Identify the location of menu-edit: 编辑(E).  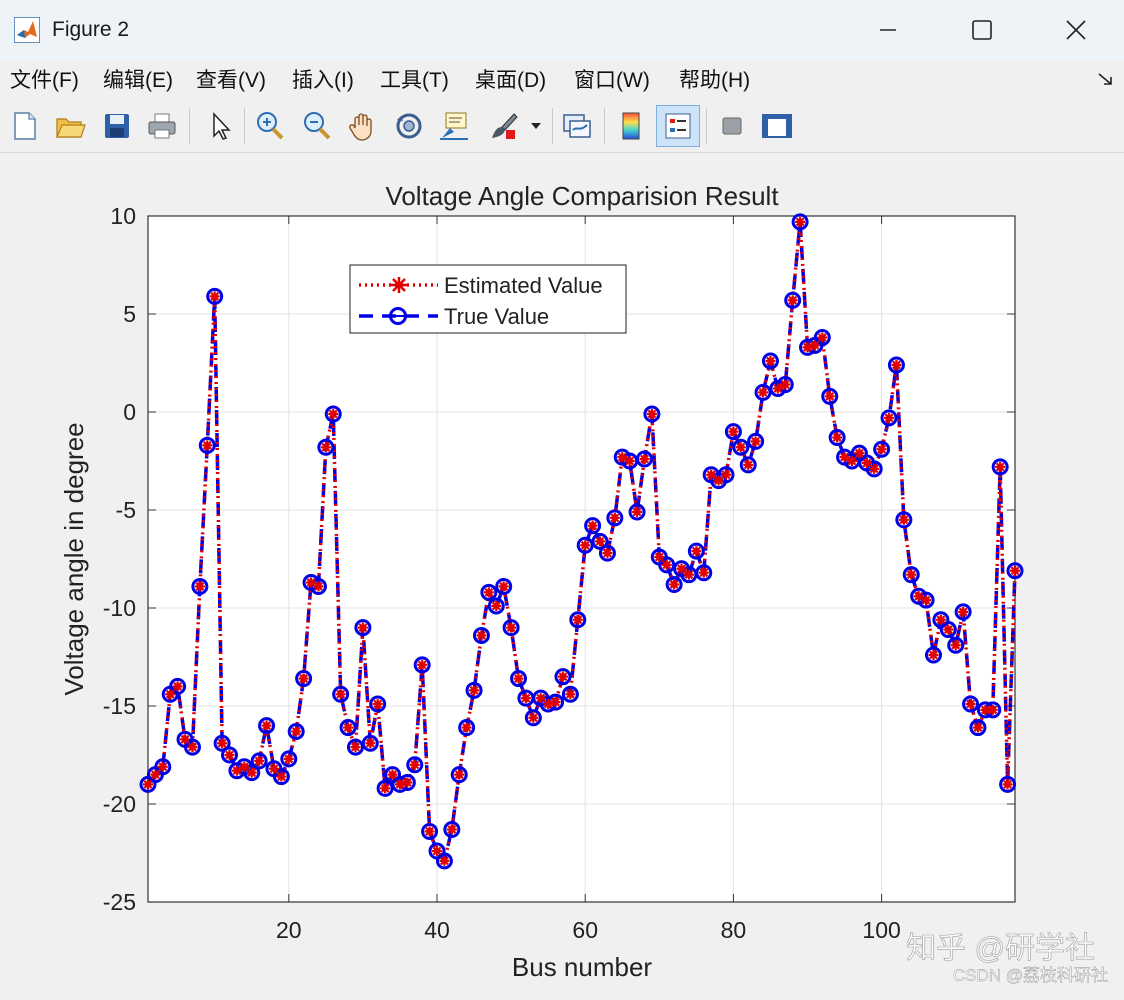
(138, 79).